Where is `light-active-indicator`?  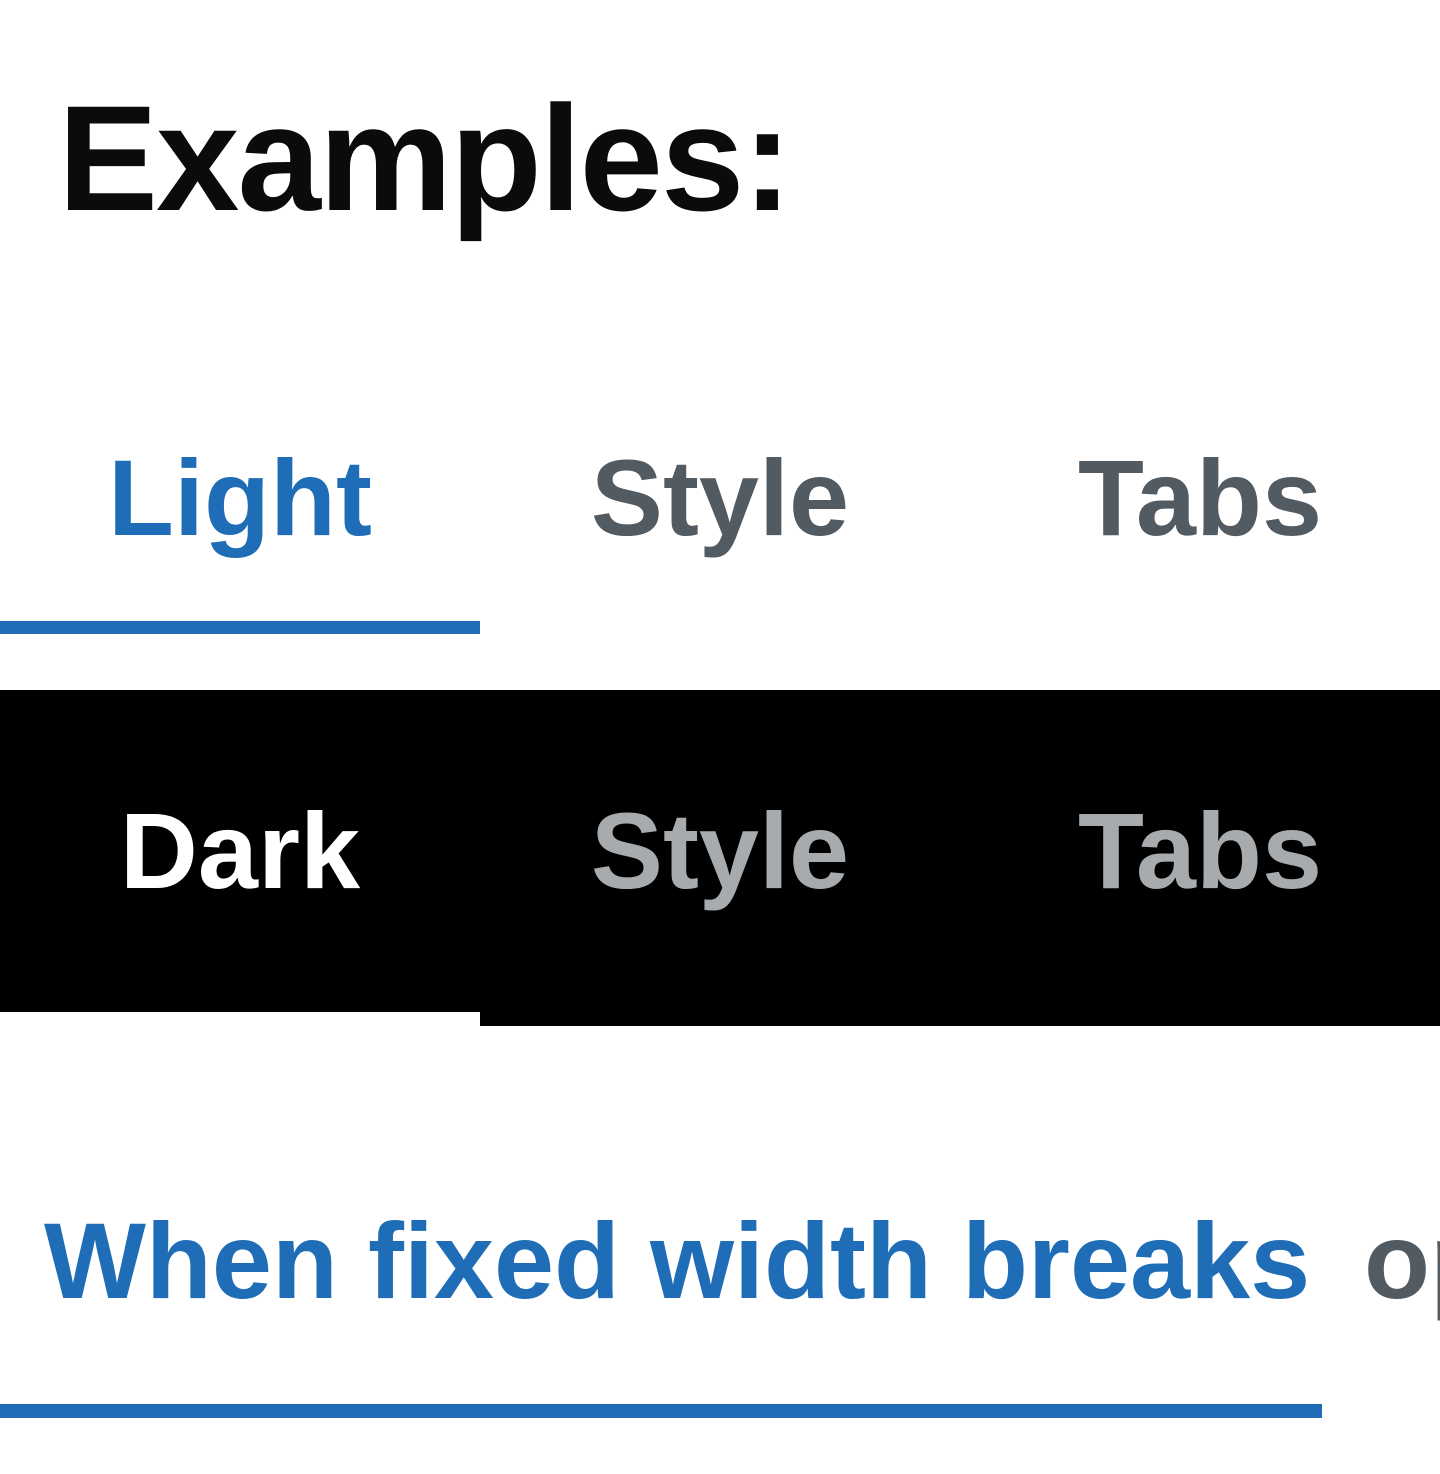 light-active-indicator is located at coordinates (240, 627).